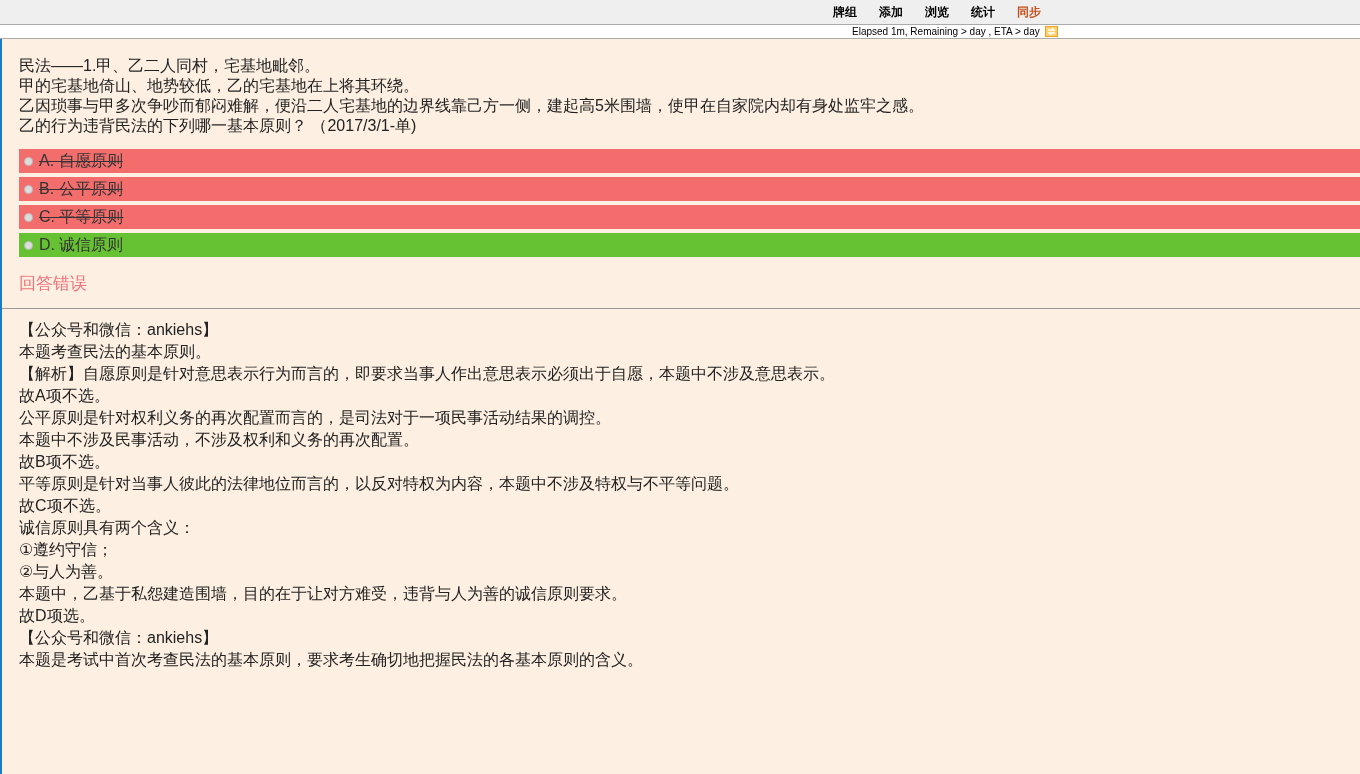  Describe the element at coordinates (170, 66) in the screenshot. I see `question-text: 民法——1.甲、乙二人同村，宅基地毗邻。` at that location.